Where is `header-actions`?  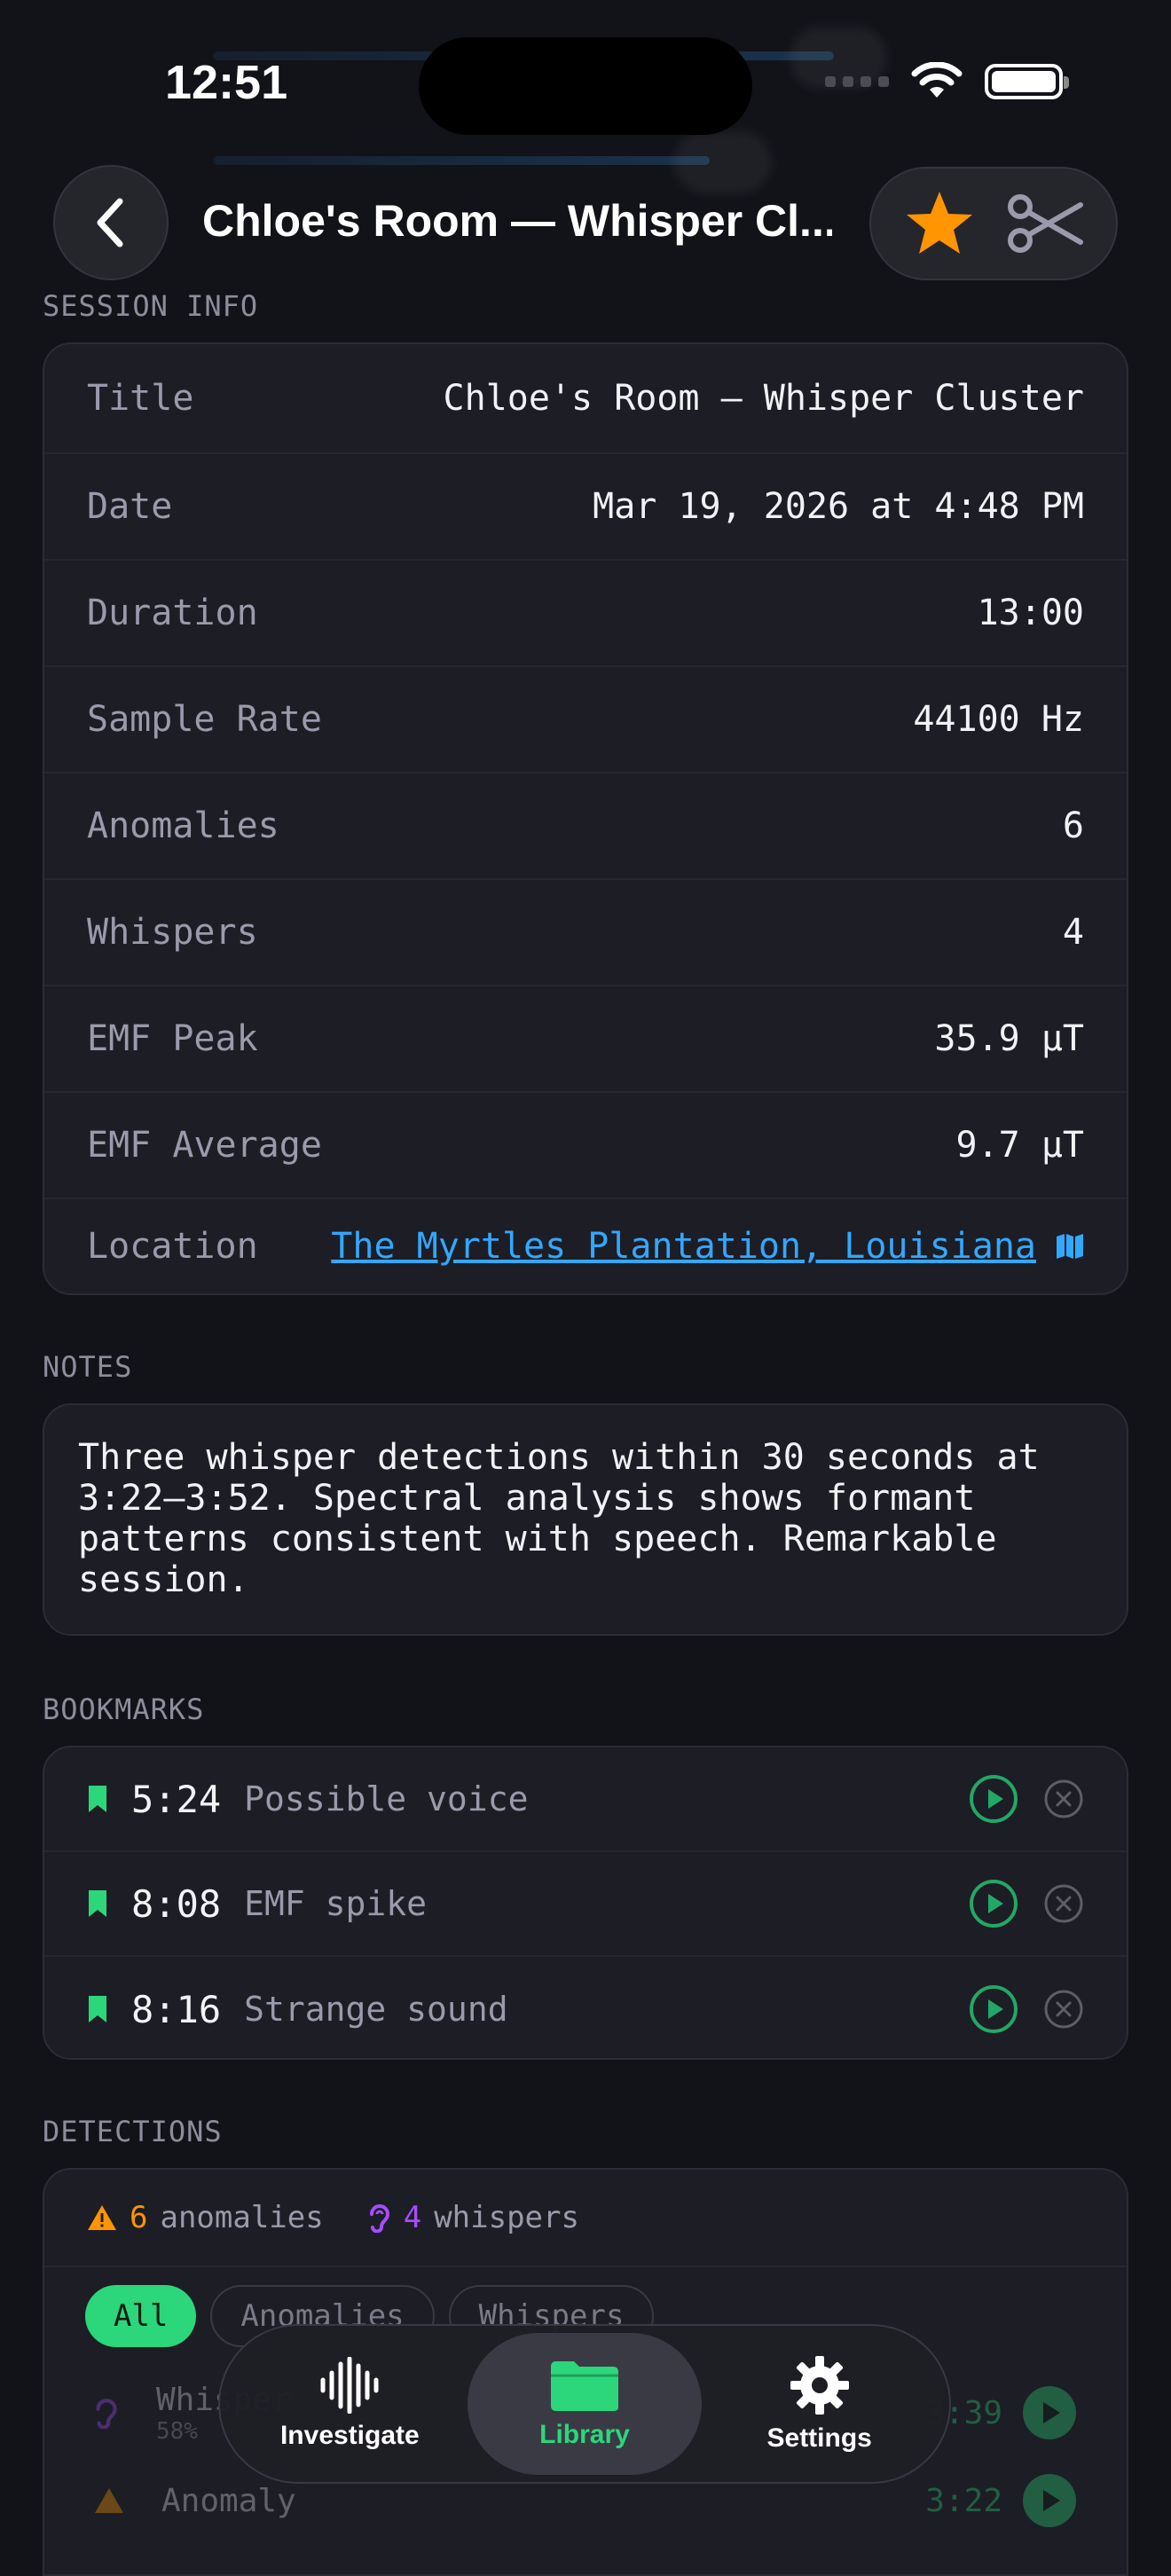 header-actions is located at coordinates (994, 223).